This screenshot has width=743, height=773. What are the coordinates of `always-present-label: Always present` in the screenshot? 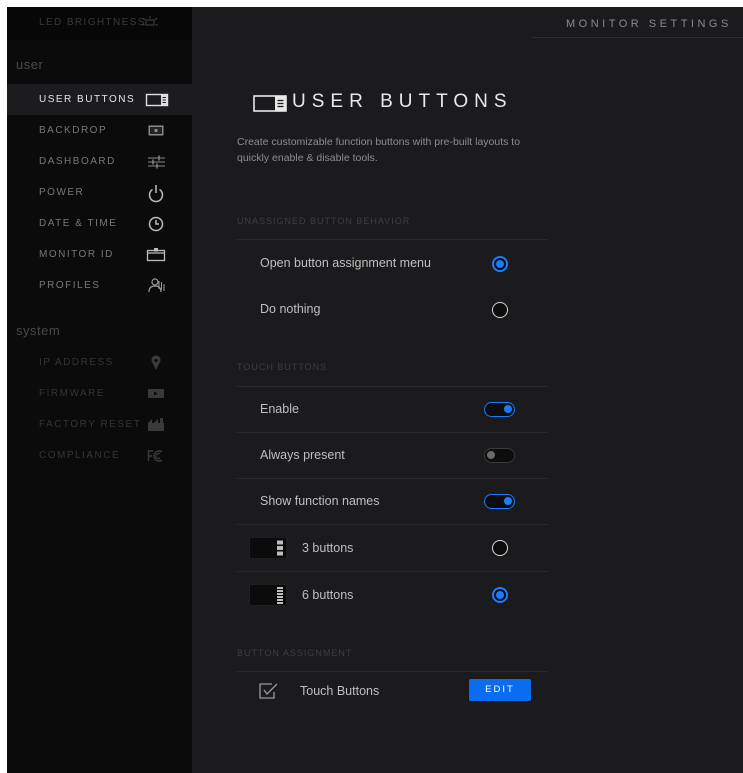 It's located at (302, 455).